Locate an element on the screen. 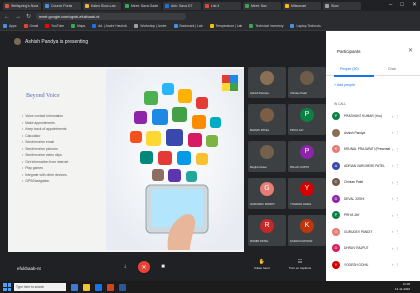 This screenshot has width=420, height=293. participant-row: Y YOGESH GOHIL ‹ ⋮ is located at coordinates (375, 265).